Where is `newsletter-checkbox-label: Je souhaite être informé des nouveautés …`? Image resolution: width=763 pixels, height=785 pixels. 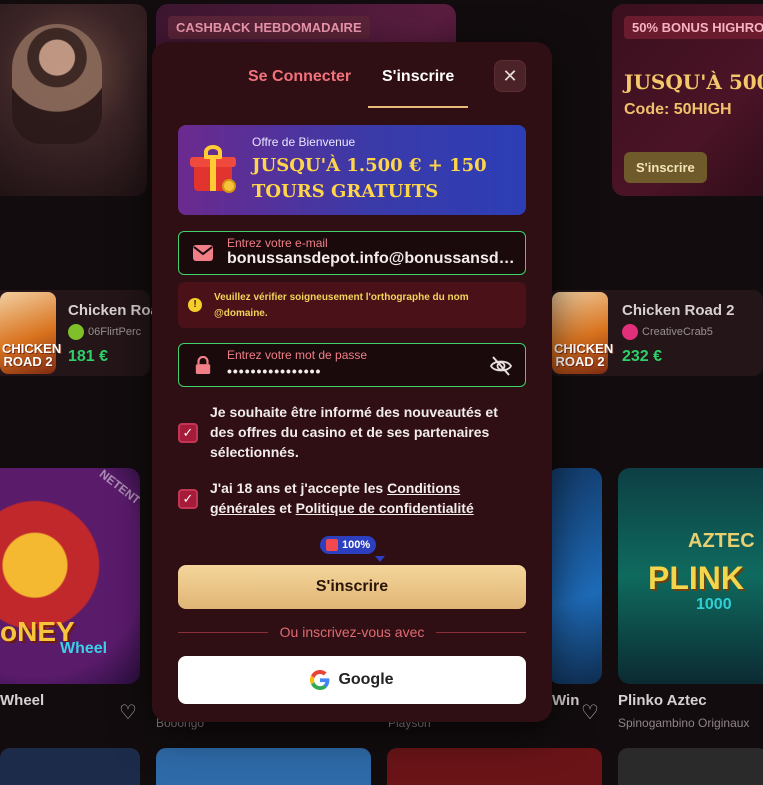 newsletter-checkbox-label: Je souhaite être informé des nouveautés … is located at coordinates (354, 432).